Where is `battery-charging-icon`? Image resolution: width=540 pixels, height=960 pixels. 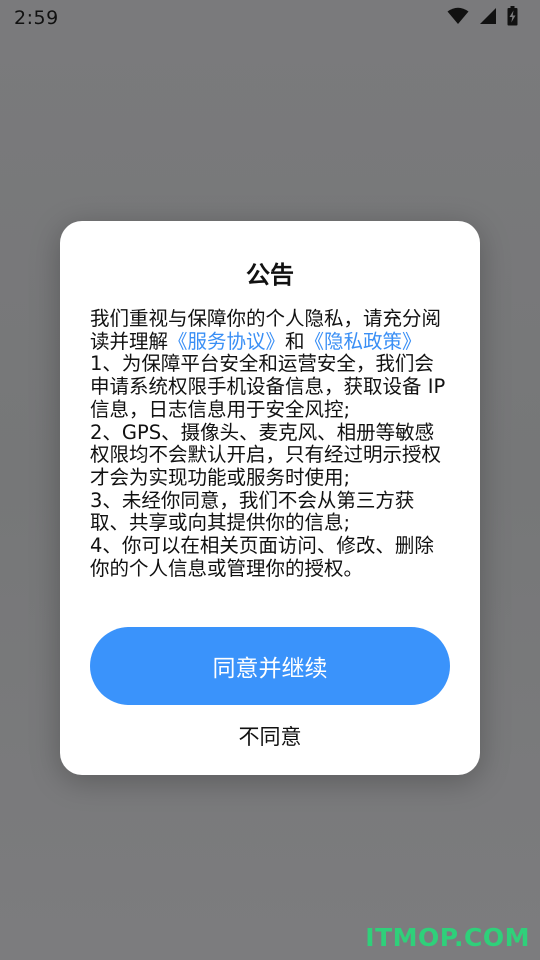
battery-charging-icon is located at coordinates (512, 18).